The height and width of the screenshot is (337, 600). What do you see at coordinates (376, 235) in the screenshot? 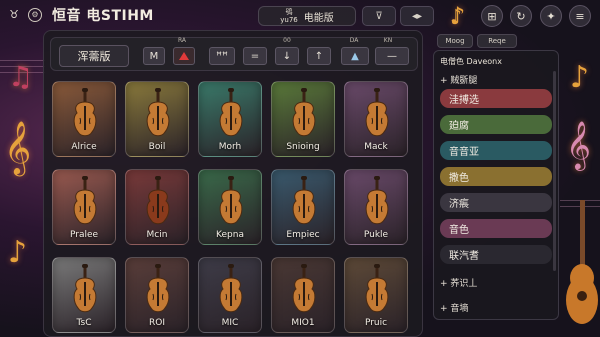
I see `instrument-name: Pukle` at bounding box center [376, 235].